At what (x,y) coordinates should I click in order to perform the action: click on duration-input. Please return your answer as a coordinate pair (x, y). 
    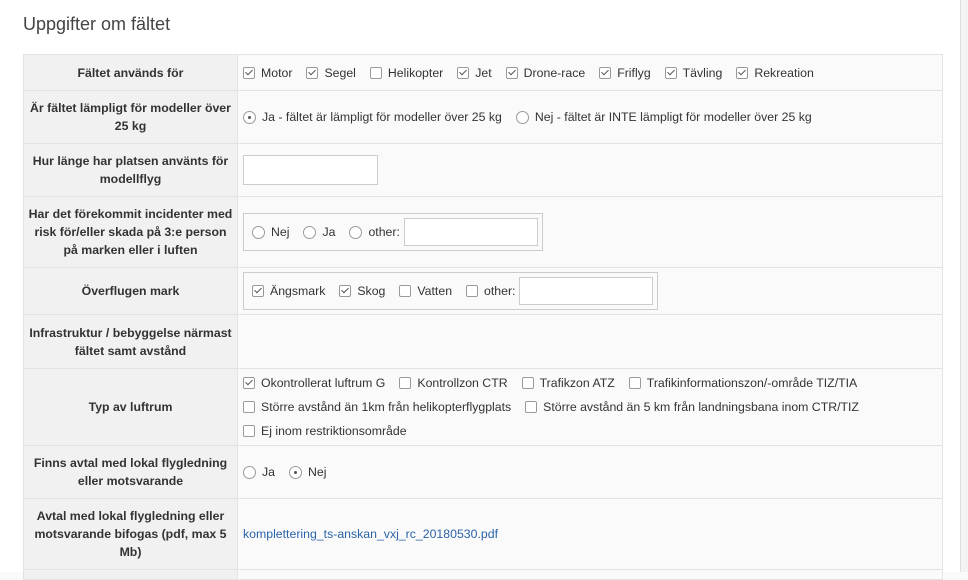
    Looking at the image, I should click on (310, 170).